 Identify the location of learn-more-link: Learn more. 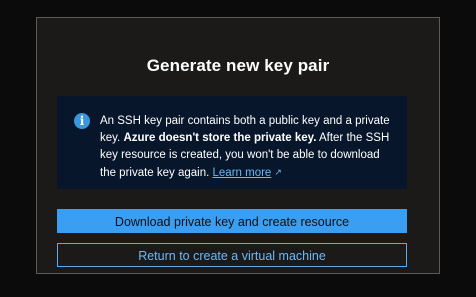
(242, 173).